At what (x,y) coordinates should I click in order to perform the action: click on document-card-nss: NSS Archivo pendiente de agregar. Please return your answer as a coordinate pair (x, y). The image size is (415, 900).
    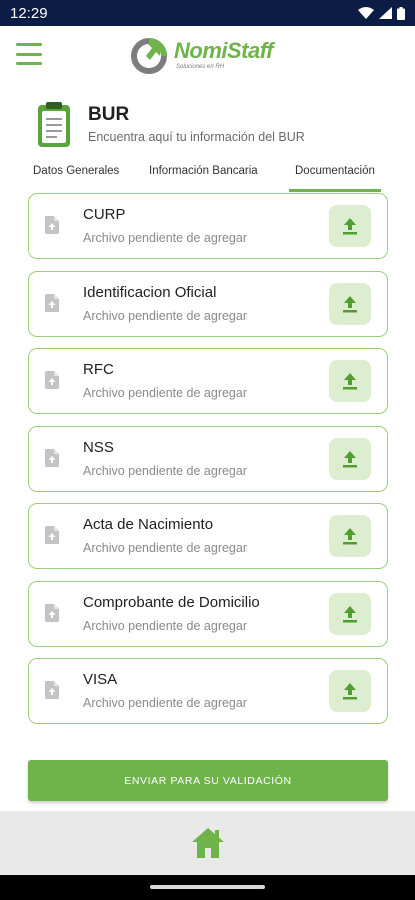
    Looking at the image, I should click on (208, 458).